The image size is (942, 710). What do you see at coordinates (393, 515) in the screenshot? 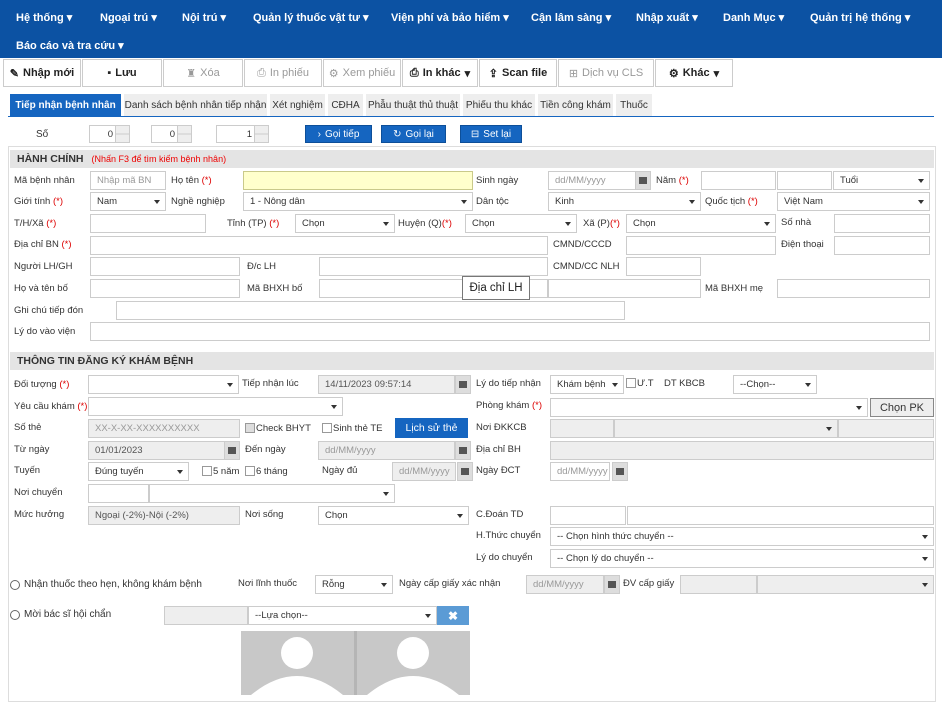
I see `noi-song-select: Chọn` at bounding box center [393, 515].